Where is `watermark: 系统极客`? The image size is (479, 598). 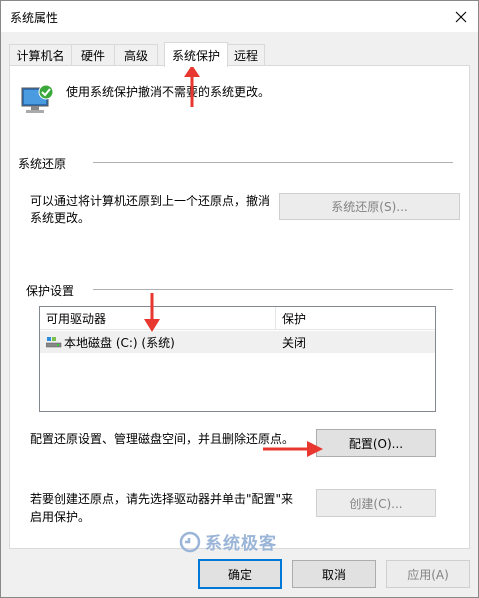
watermark: 系统极客 is located at coordinates (228, 541).